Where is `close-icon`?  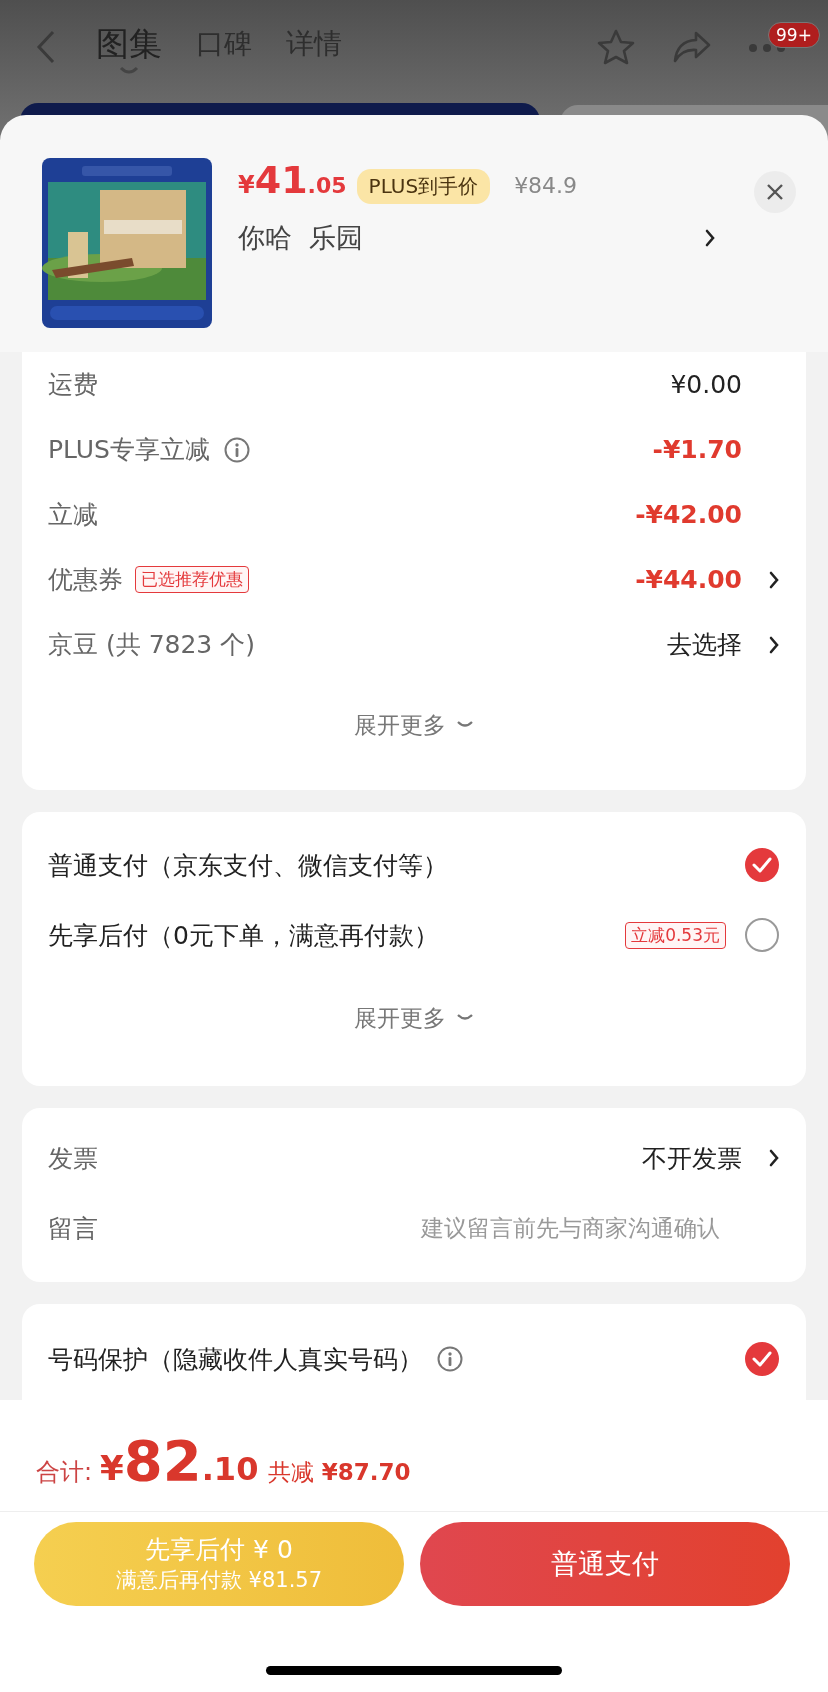 close-icon is located at coordinates (775, 192).